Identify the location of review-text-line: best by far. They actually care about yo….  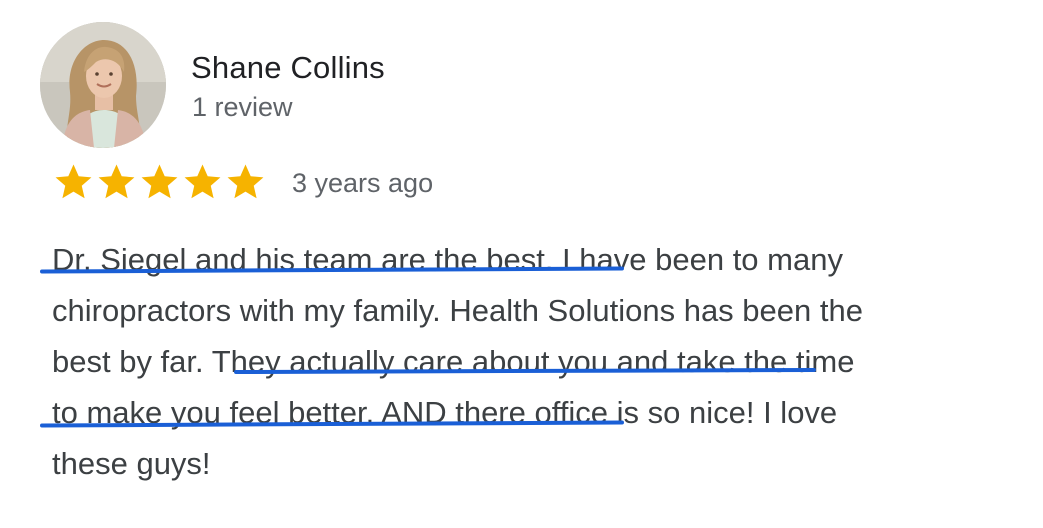
(453, 361).